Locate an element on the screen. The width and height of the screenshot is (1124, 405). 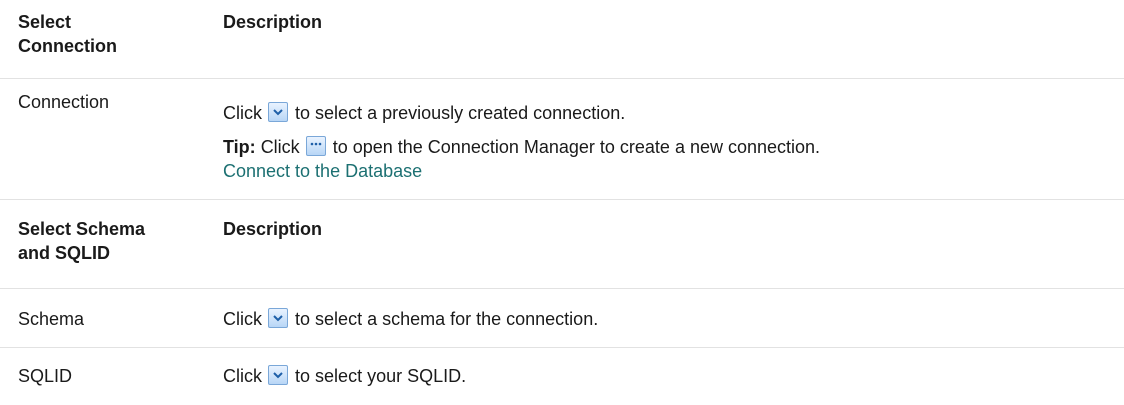
header-label-line1: Select is located at coordinates (45, 22).